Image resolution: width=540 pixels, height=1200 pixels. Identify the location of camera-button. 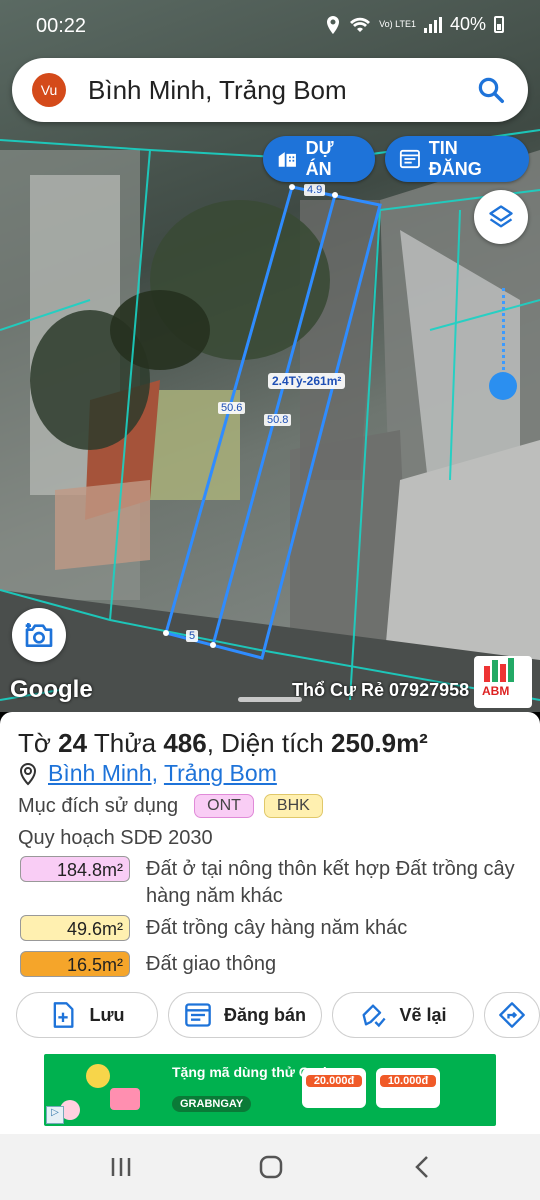
(39, 635).